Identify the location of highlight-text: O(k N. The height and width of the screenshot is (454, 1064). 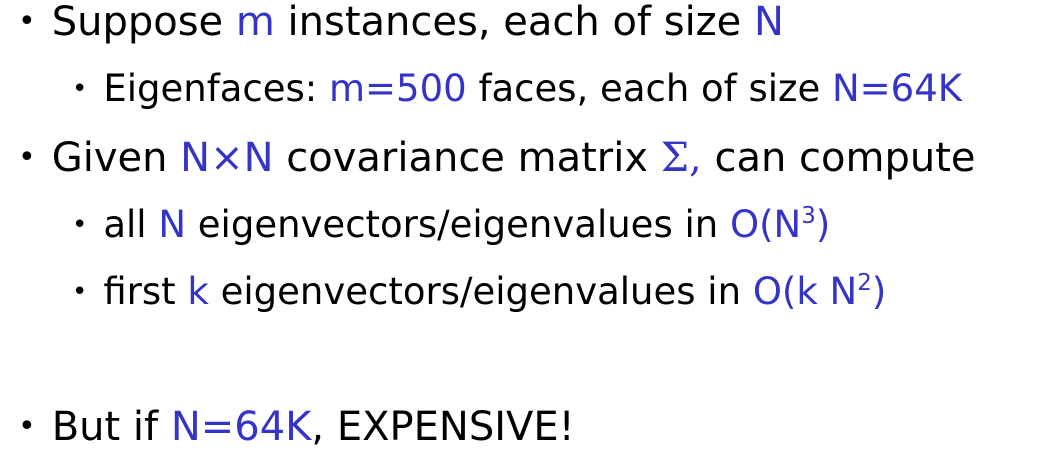
(805, 291).